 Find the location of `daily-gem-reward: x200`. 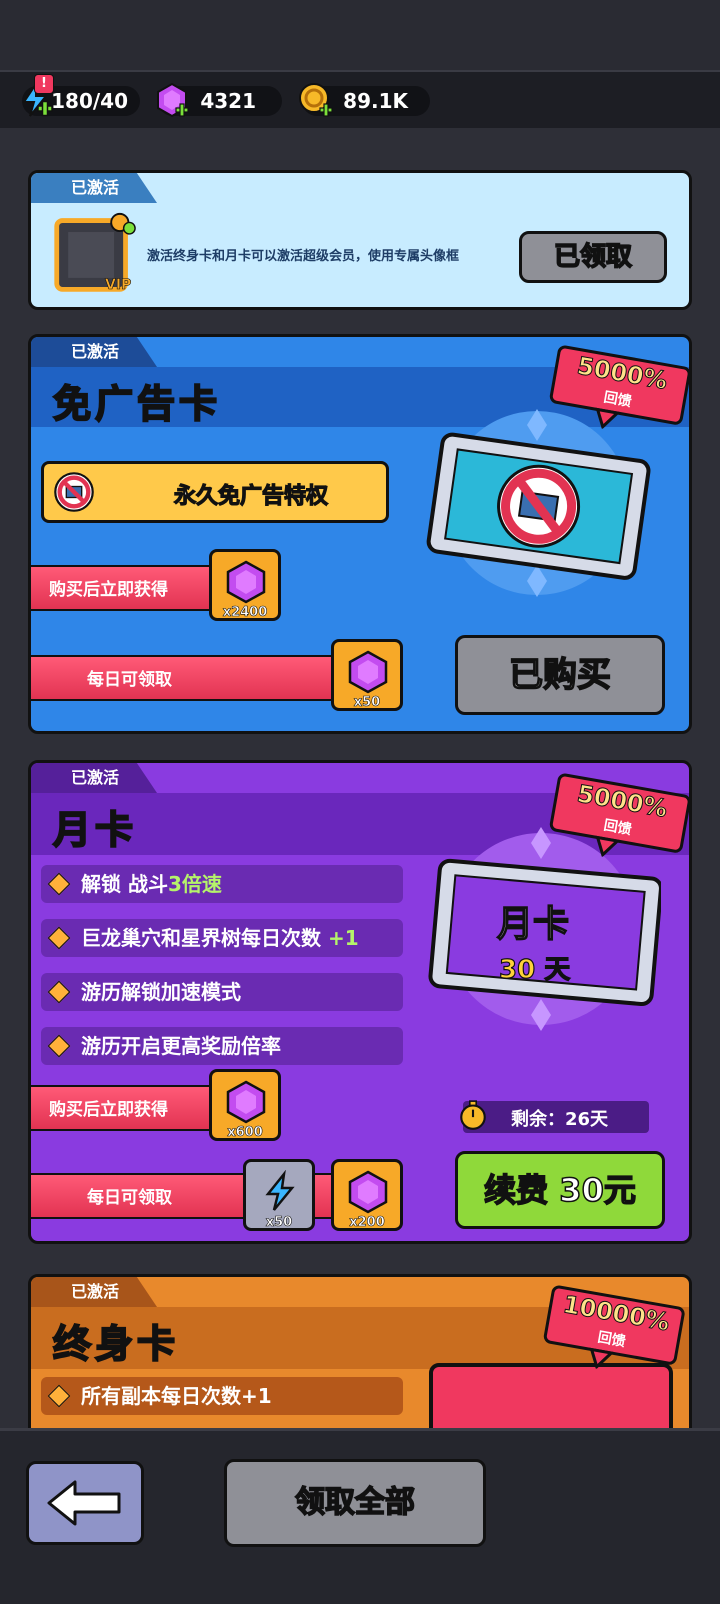

daily-gem-reward: x200 is located at coordinates (367, 1195).